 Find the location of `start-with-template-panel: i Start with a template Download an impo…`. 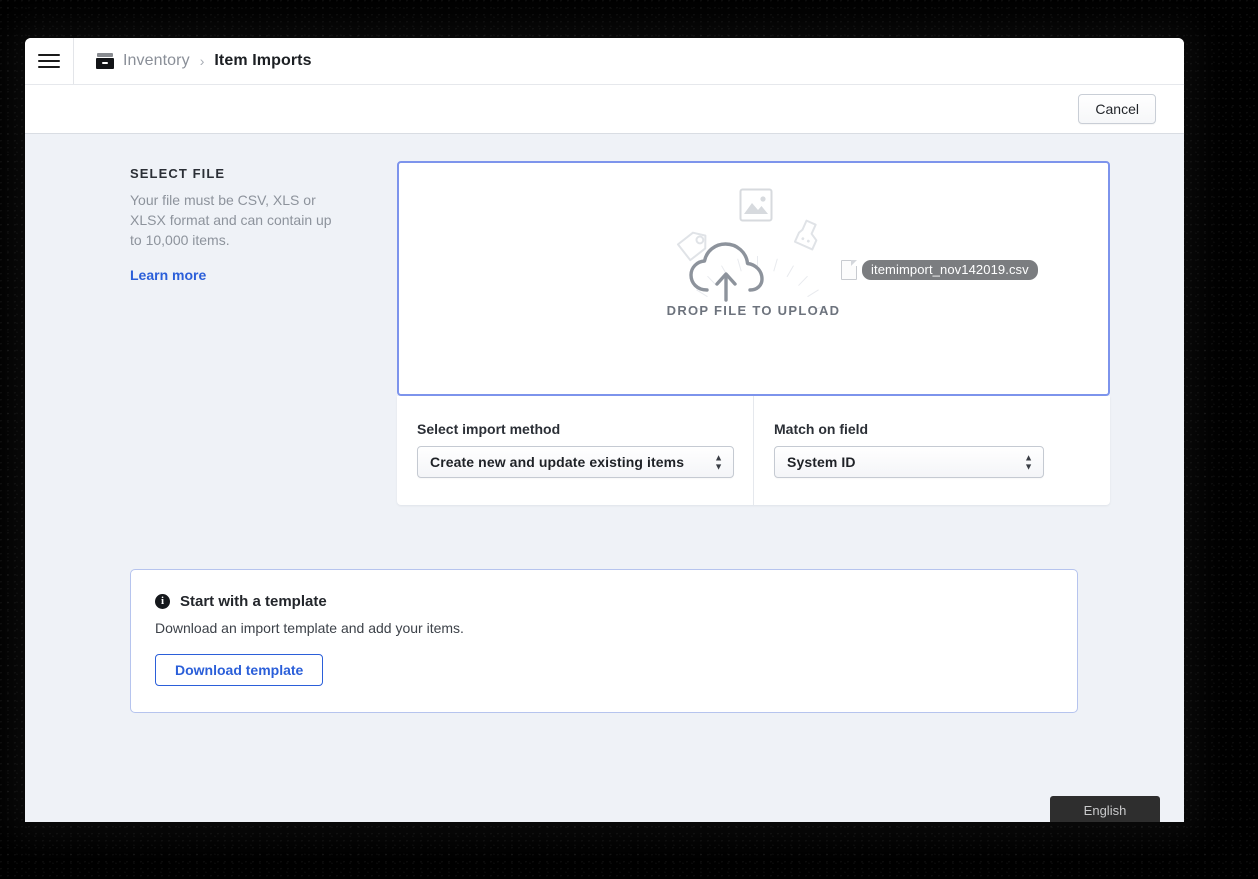

start-with-template-panel: i Start with a template Download an impo… is located at coordinates (604, 641).